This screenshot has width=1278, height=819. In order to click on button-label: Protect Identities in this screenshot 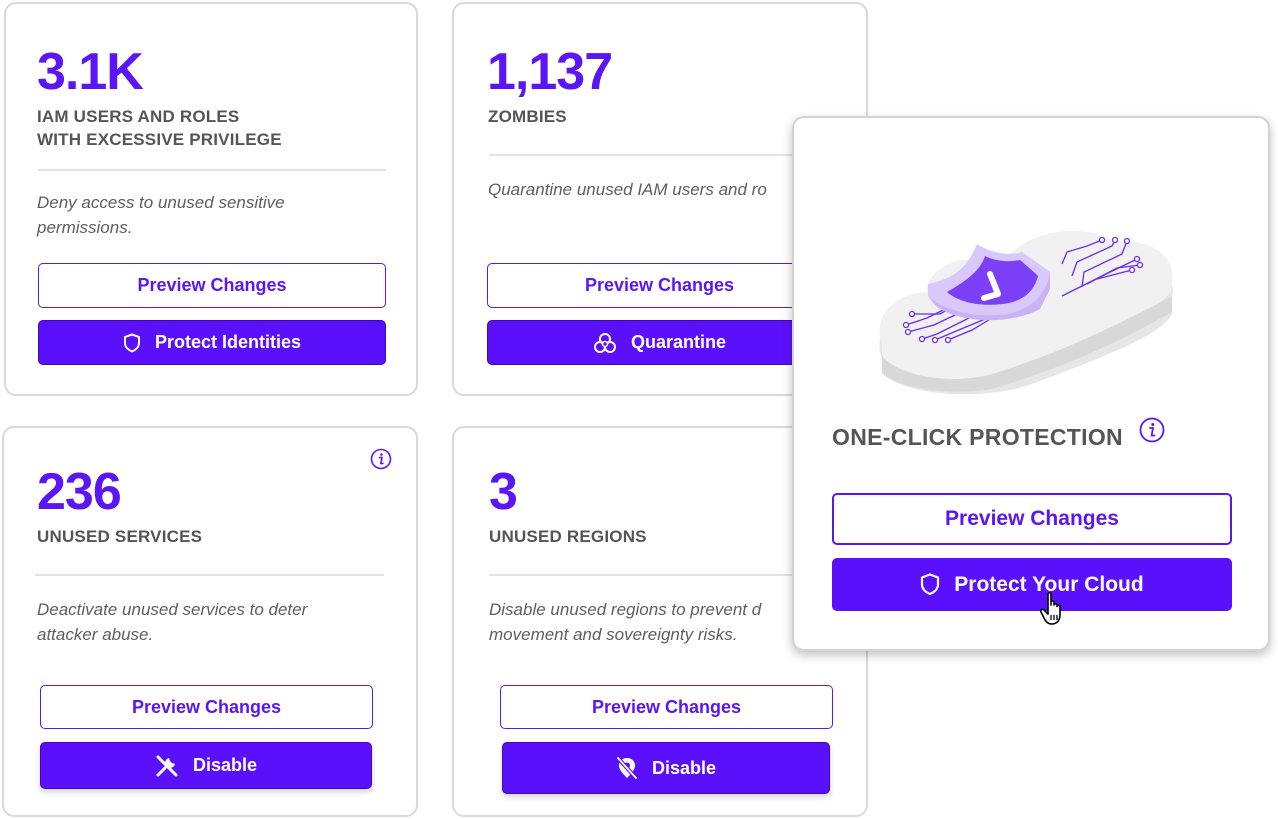, I will do `click(228, 342)`.